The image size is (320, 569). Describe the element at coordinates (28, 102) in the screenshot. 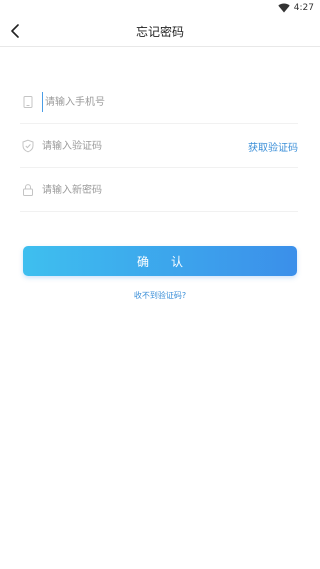

I see `phone-icon` at that location.